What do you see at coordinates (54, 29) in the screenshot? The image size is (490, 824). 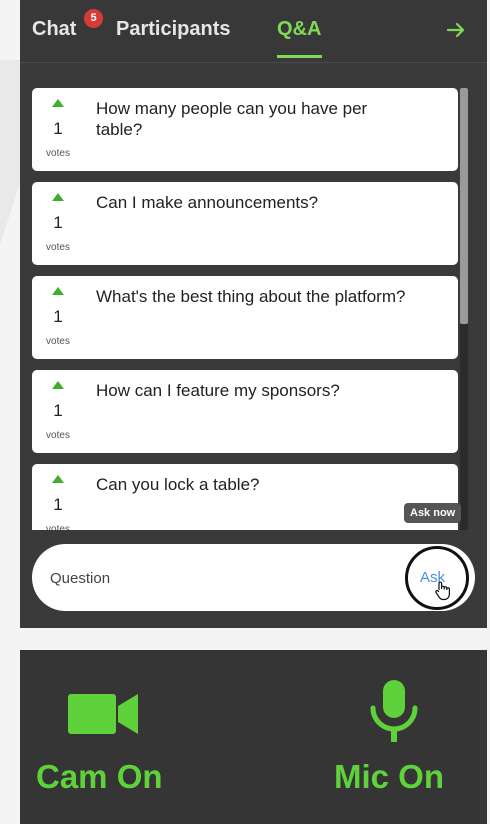 I see `tab-chat: Chat` at bounding box center [54, 29].